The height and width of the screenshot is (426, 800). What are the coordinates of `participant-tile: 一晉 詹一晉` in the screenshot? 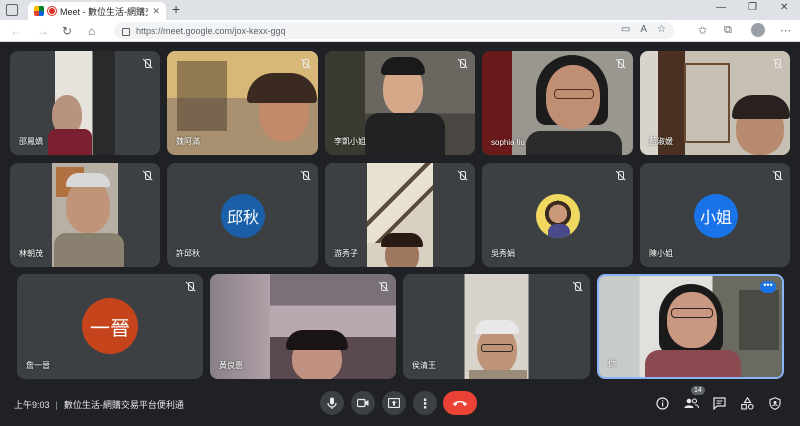 It's located at (110, 326).